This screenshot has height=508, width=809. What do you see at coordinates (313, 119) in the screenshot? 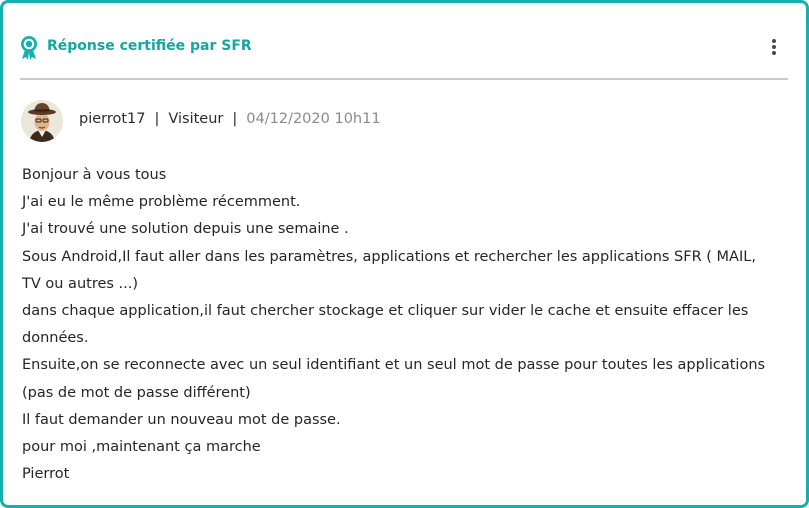
I see `post-date: 04/12/2020 10h11` at bounding box center [313, 119].